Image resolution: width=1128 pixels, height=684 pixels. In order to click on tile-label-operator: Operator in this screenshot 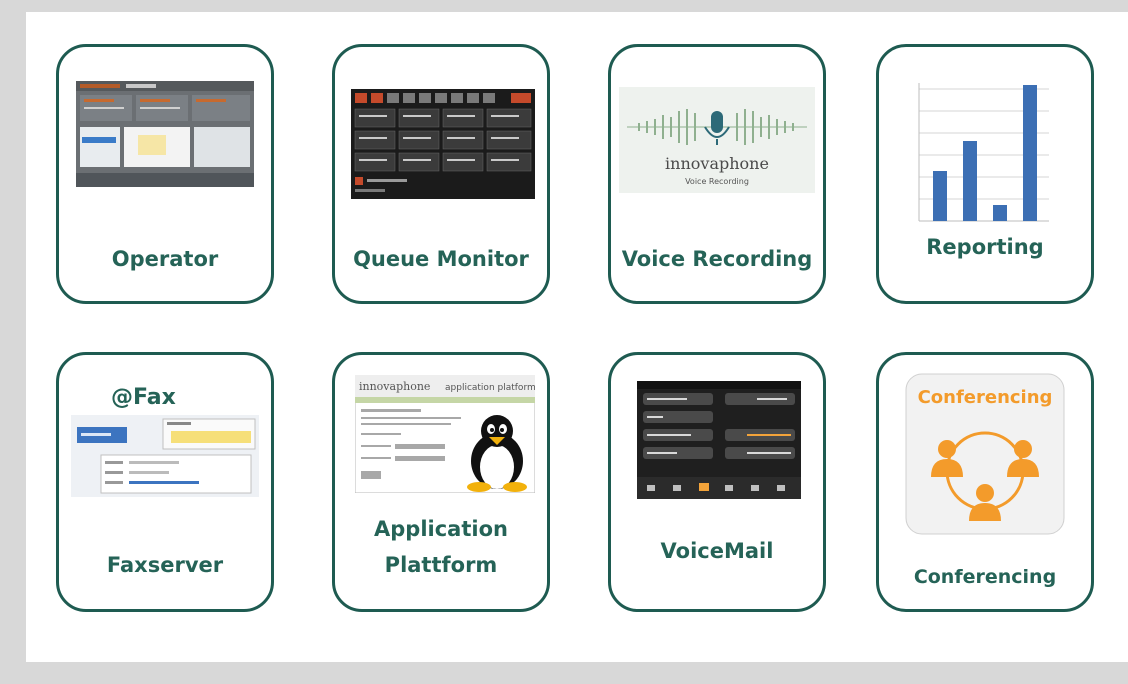, I will do `click(165, 259)`.